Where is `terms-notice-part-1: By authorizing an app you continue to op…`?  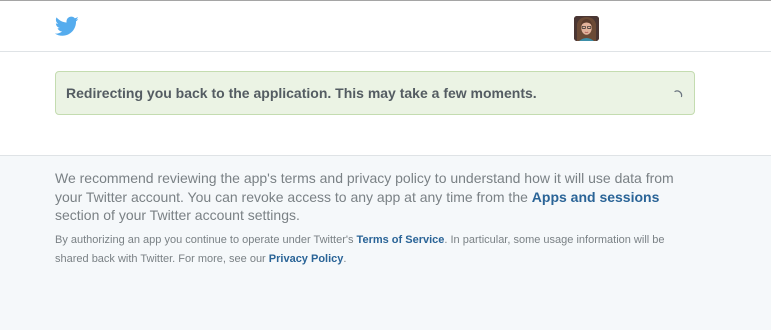 terms-notice-part-1: By authorizing an app you continue to op… is located at coordinates (206, 240).